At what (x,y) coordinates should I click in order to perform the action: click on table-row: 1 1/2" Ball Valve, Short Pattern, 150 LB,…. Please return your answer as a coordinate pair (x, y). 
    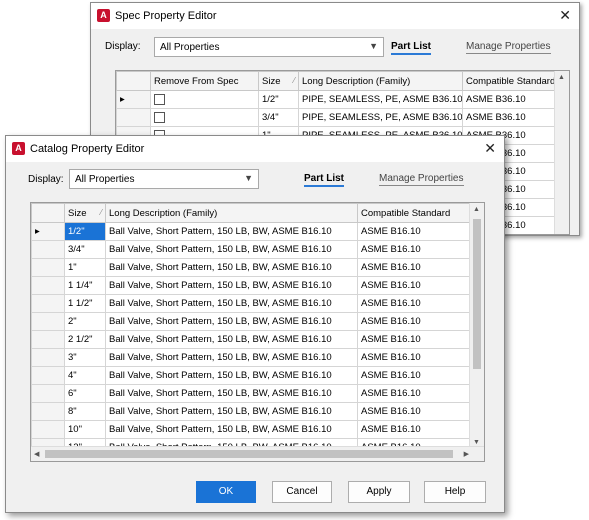
    Looking at the image, I should click on (252, 303).